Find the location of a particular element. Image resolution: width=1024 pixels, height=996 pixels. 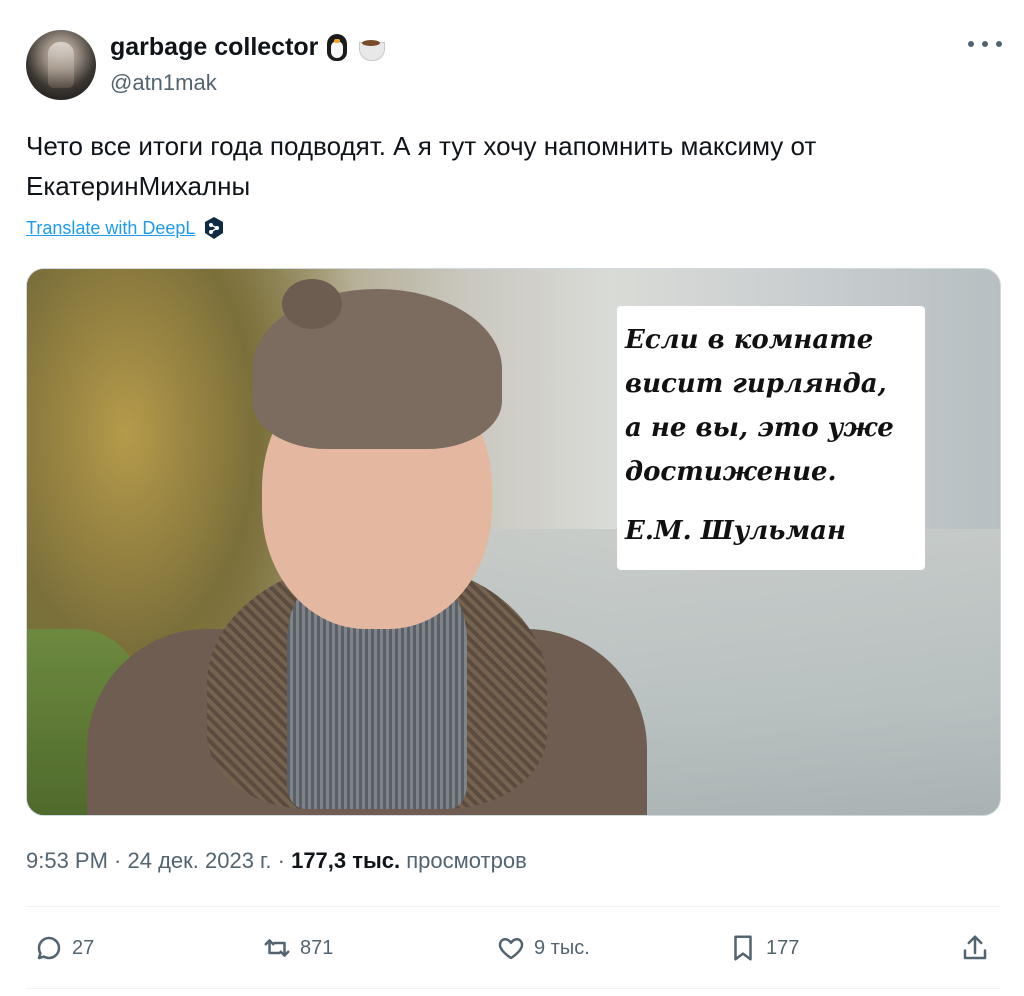

author-name-row: garbage collector is located at coordinates (248, 47).